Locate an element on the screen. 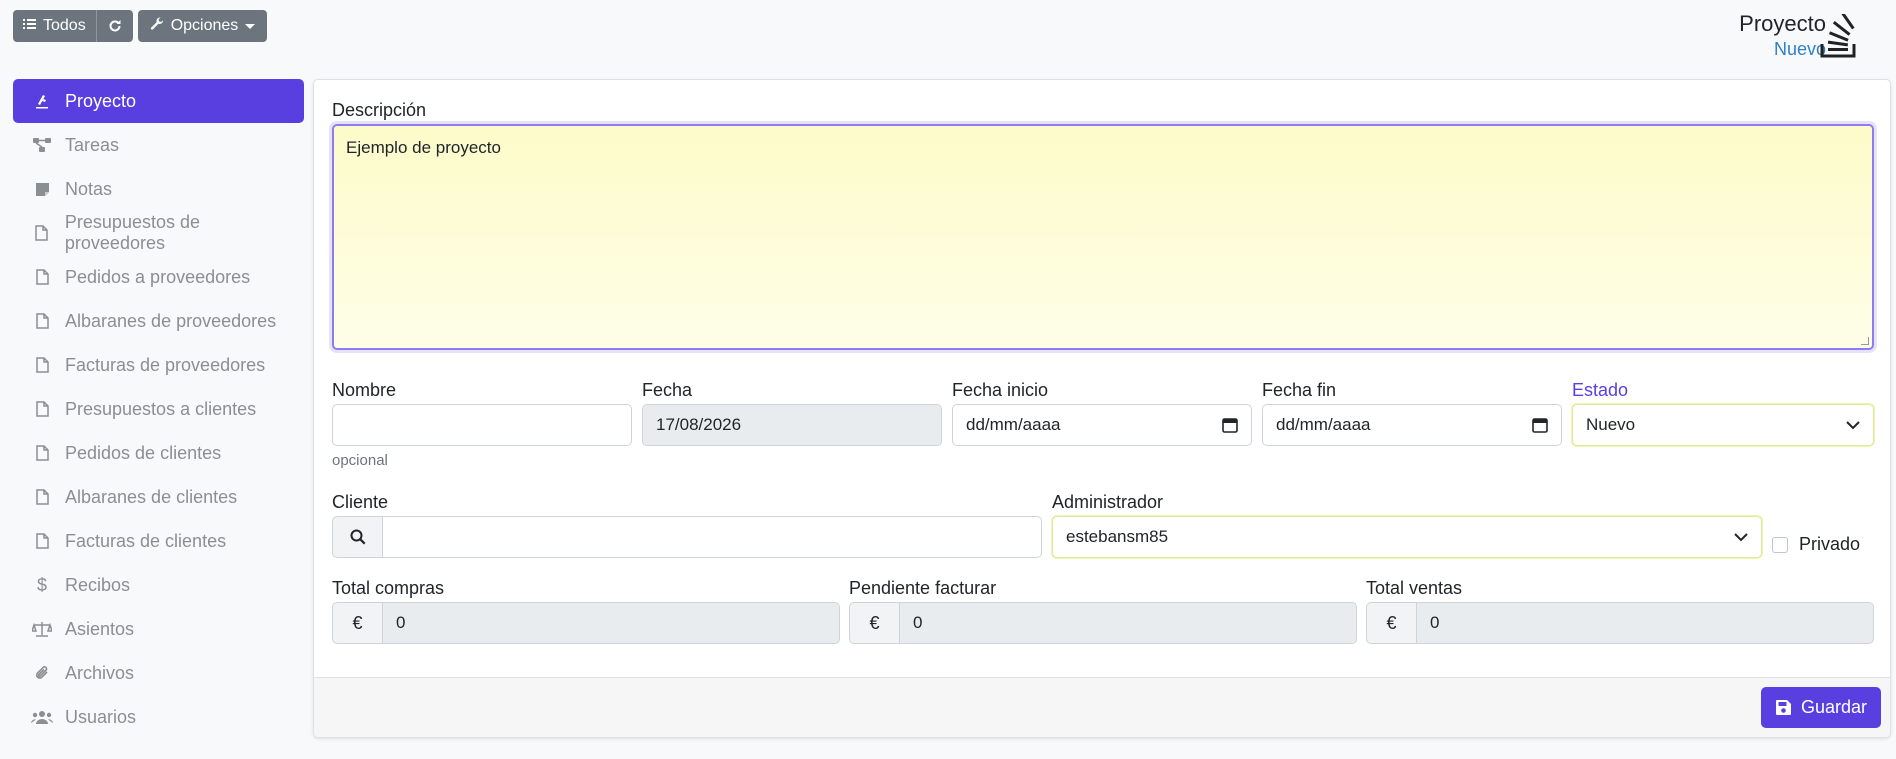 The width and height of the screenshot is (1896, 759). total-compras-value: 0 is located at coordinates (401, 622).